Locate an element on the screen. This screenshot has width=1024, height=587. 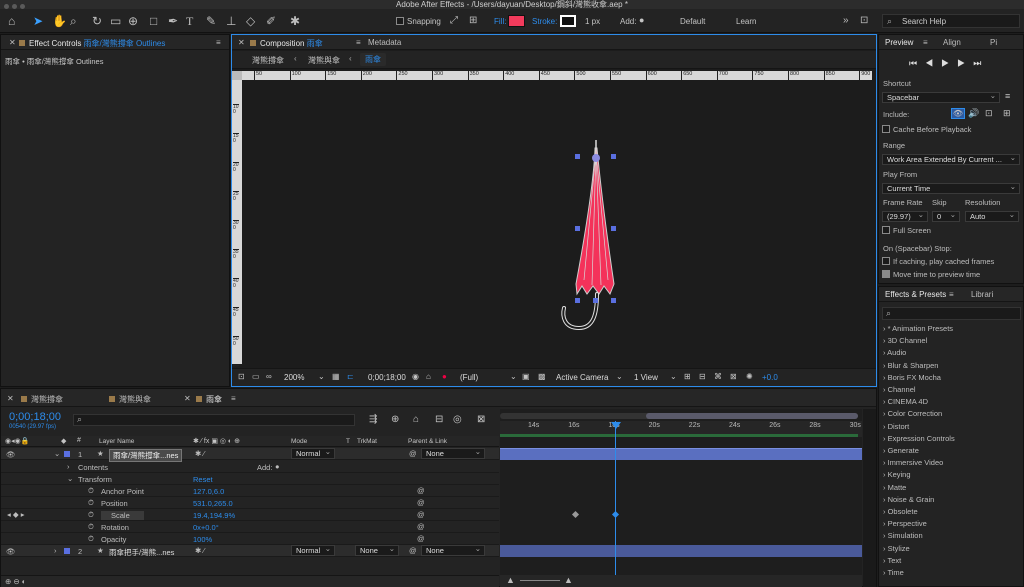
include-overlays-icon: ⊡ is located at coordinates (989, 113).